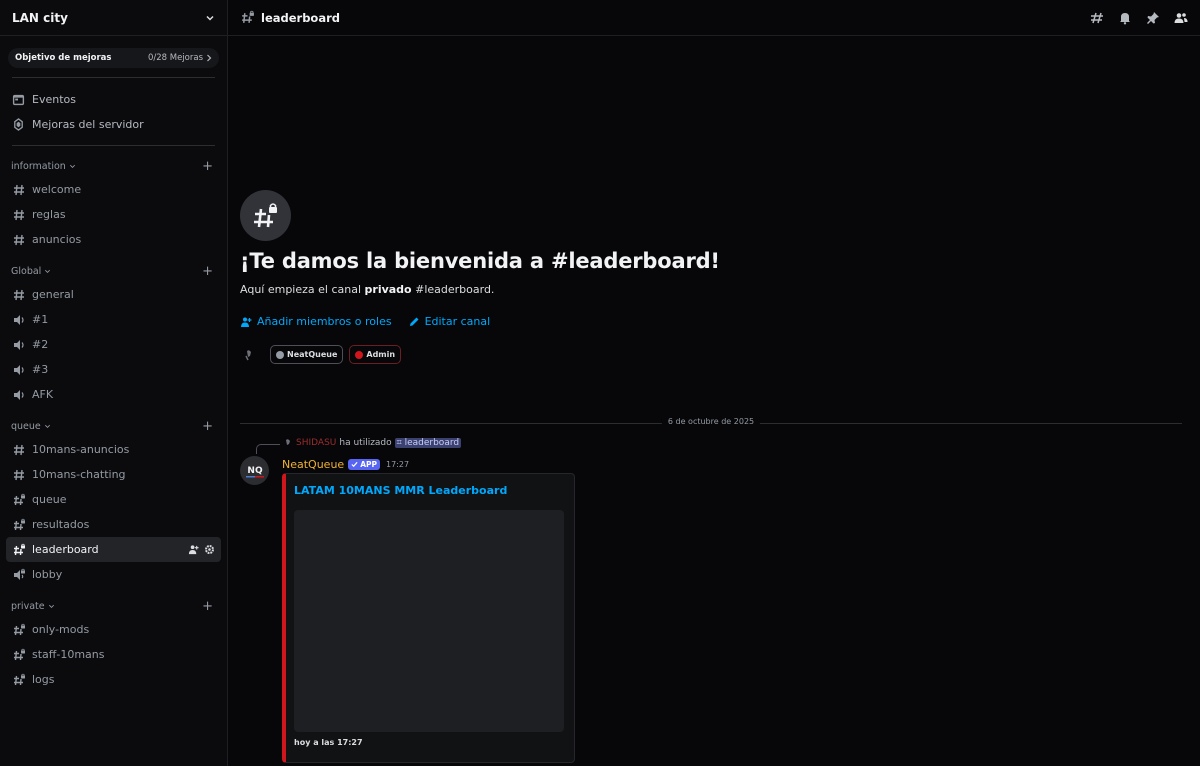 Image resolution: width=1200 pixels, height=766 pixels. I want to click on channel-label: reglas, so click(49, 214).